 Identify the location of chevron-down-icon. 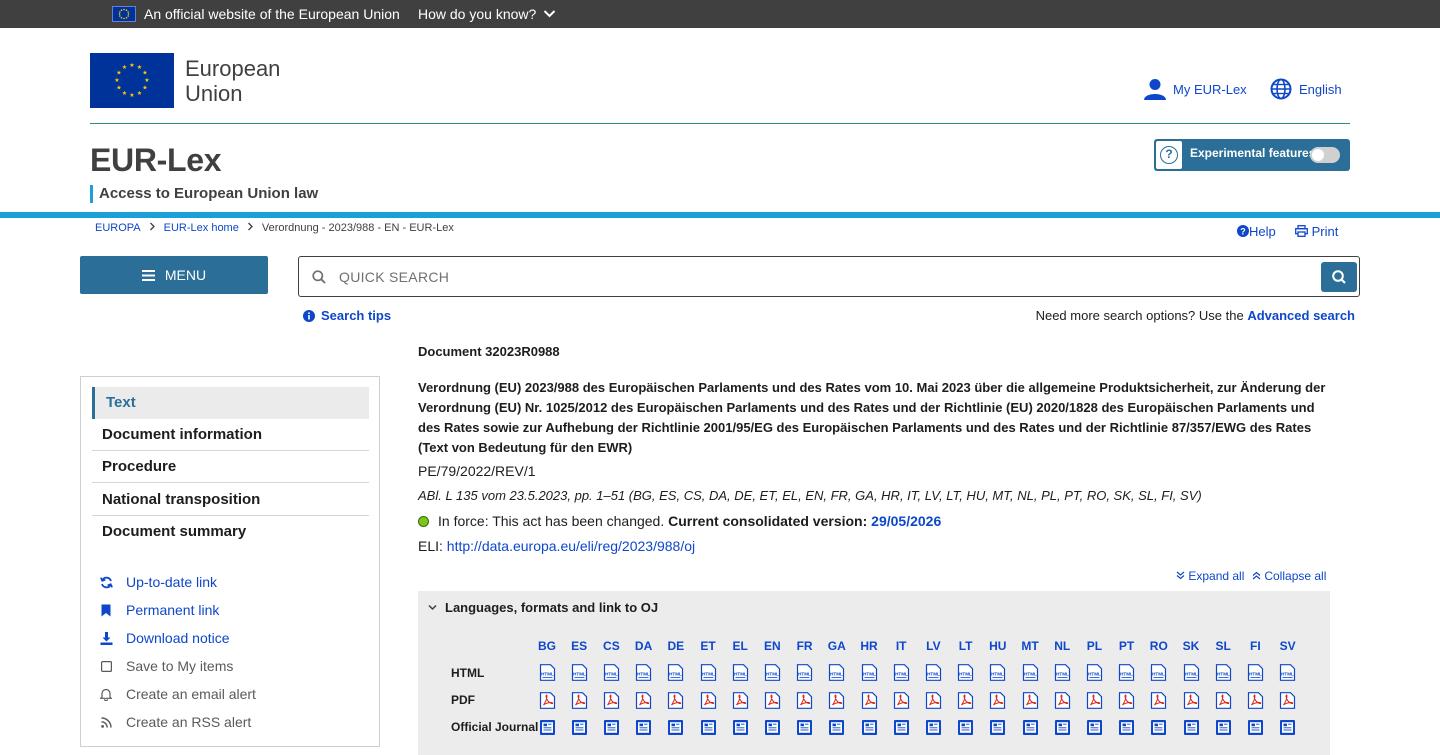
(549, 14).